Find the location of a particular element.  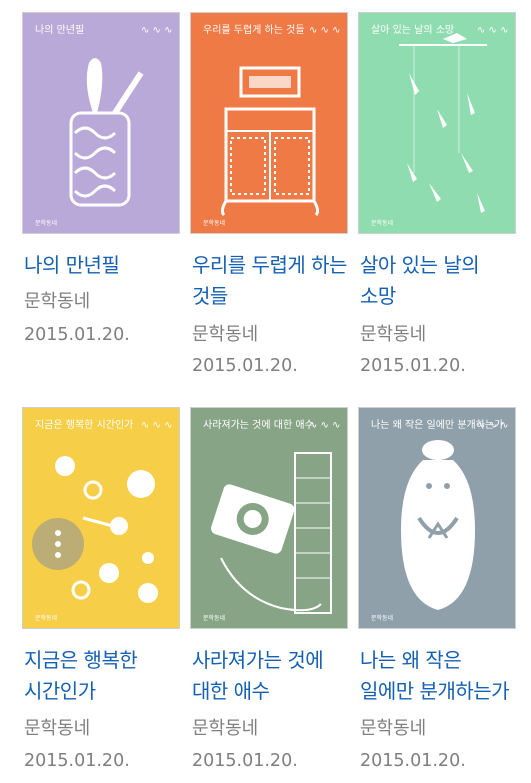

book-title: 살아 있는 날의 소망 is located at coordinates (440, 281).